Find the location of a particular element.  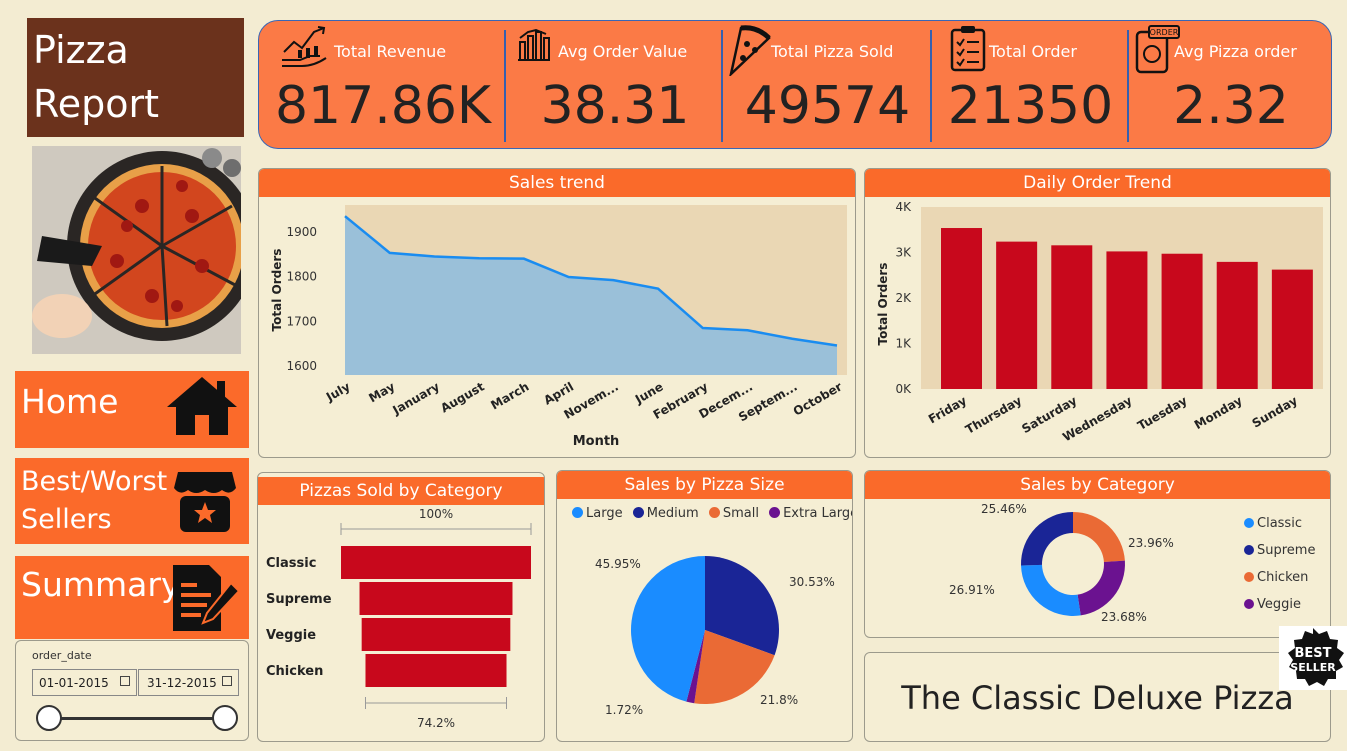

pizza-slice-icon is located at coordinates (750, 50).